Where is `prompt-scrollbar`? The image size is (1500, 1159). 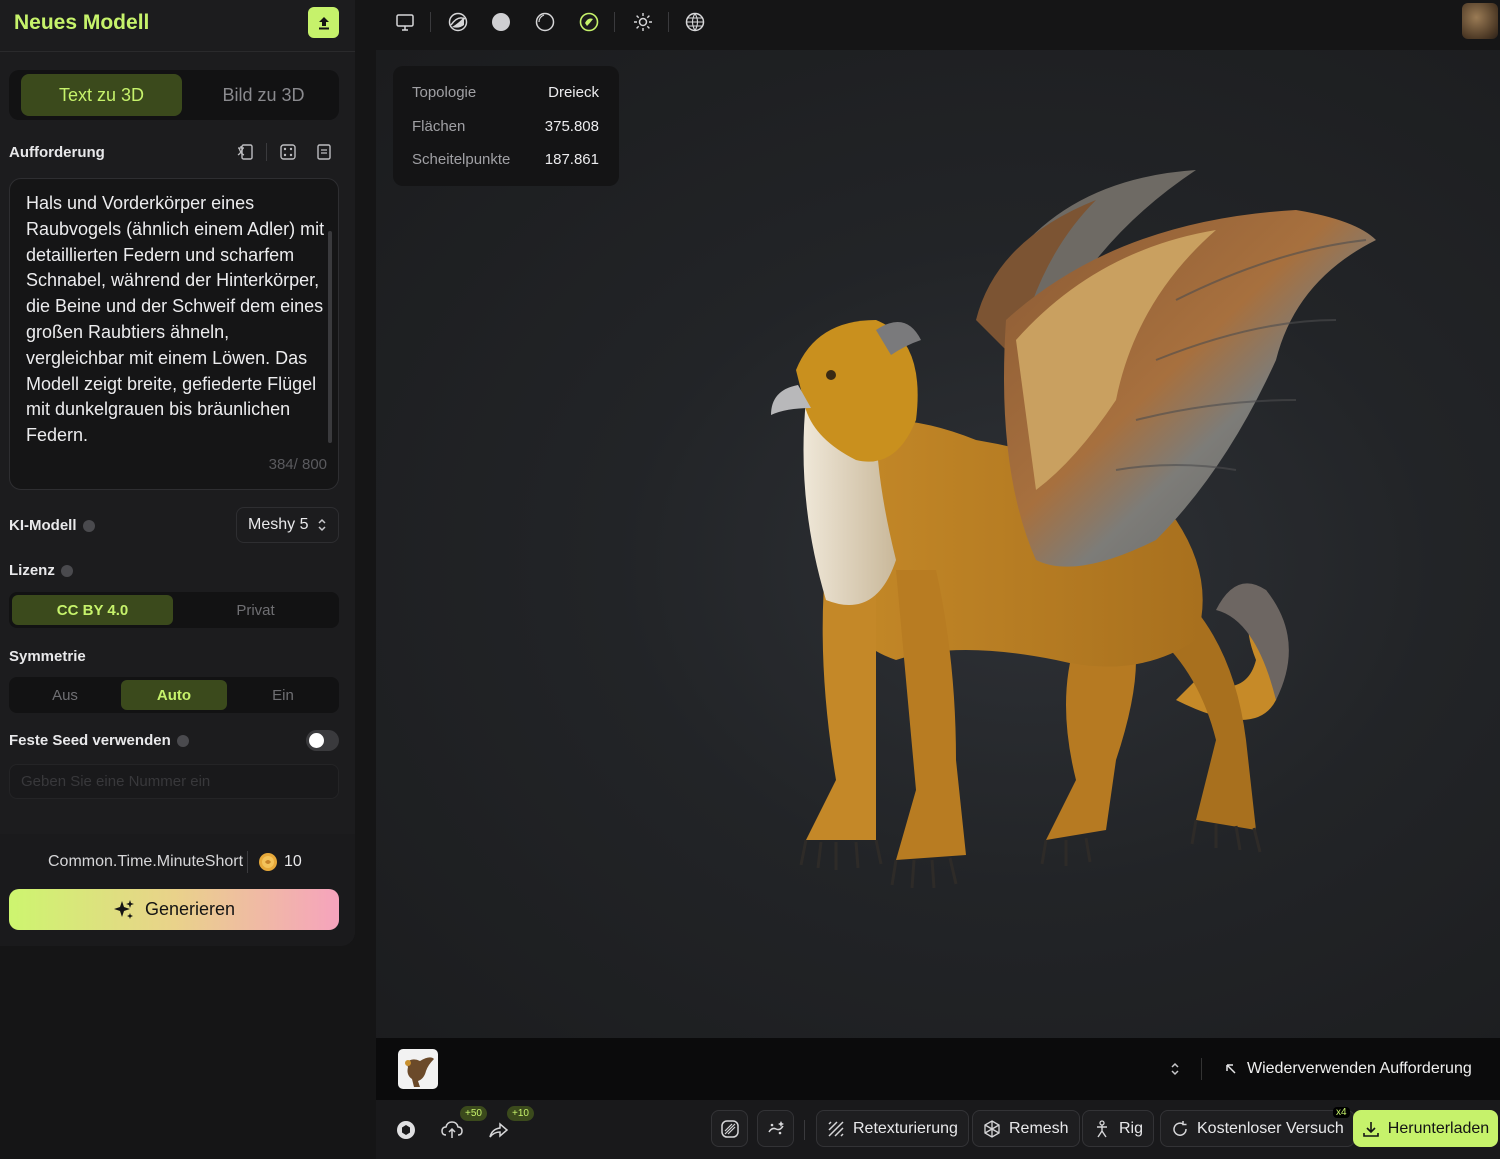
prompt-scrollbar is located at coordinates (330, 337).